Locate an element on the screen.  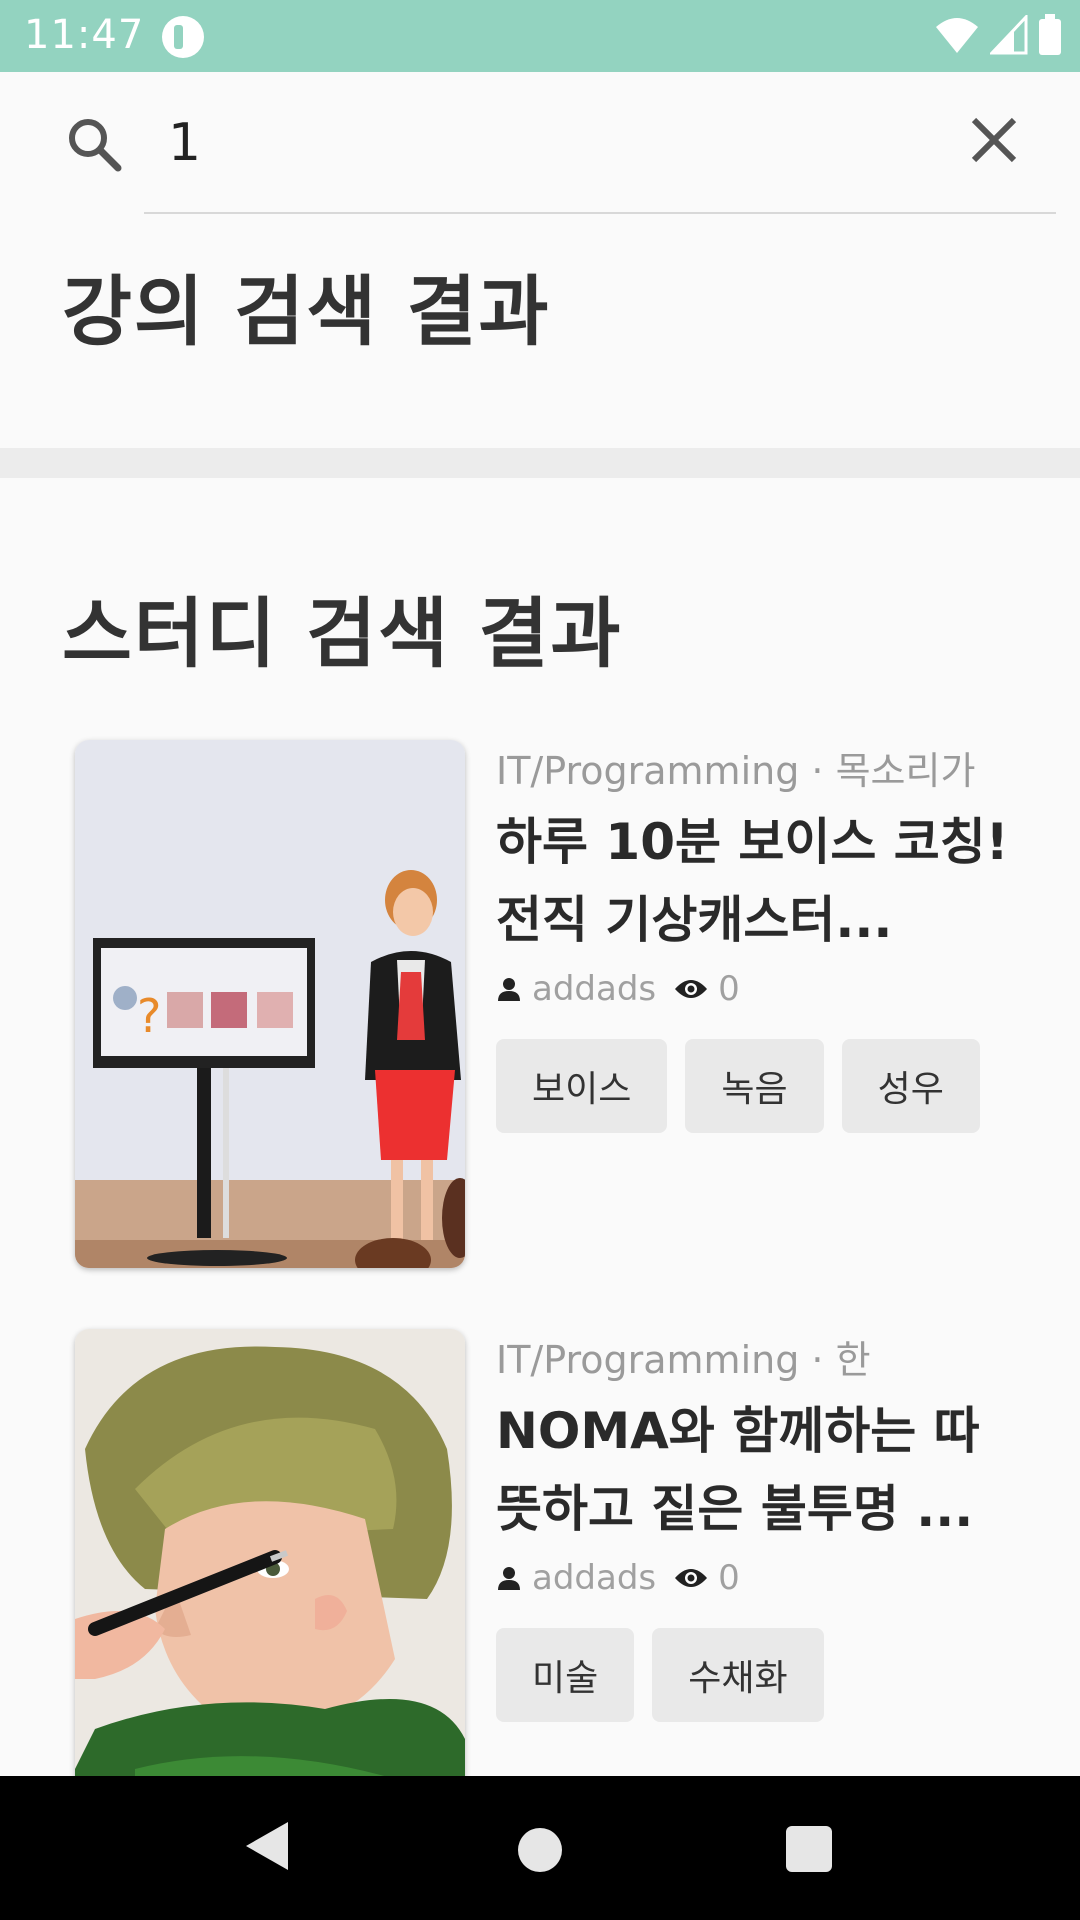
study-tags: 보이스 녹음 성우 is located at coordinates (746, 1086).